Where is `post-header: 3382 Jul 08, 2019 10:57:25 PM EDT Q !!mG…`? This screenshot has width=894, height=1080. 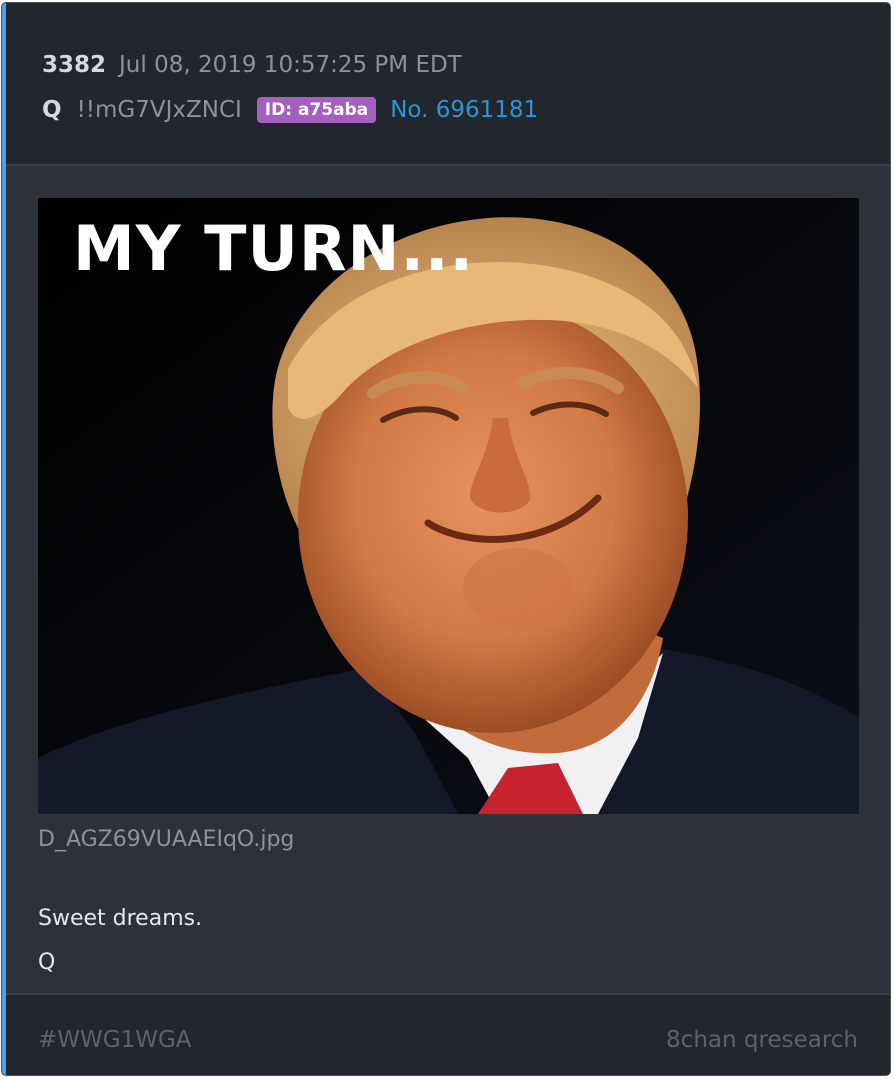
post-header: 3382 Jul 08, 2019 10:57:25 PM EDT Q !!mG… is located at coordinates (448, 84).